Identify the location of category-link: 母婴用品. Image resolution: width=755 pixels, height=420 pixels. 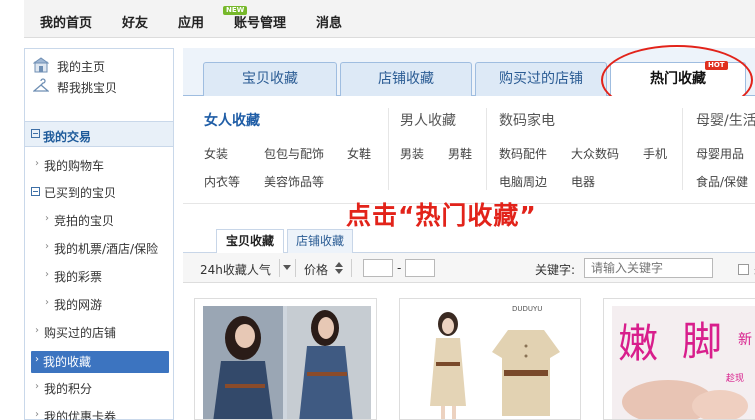
(720, 153).